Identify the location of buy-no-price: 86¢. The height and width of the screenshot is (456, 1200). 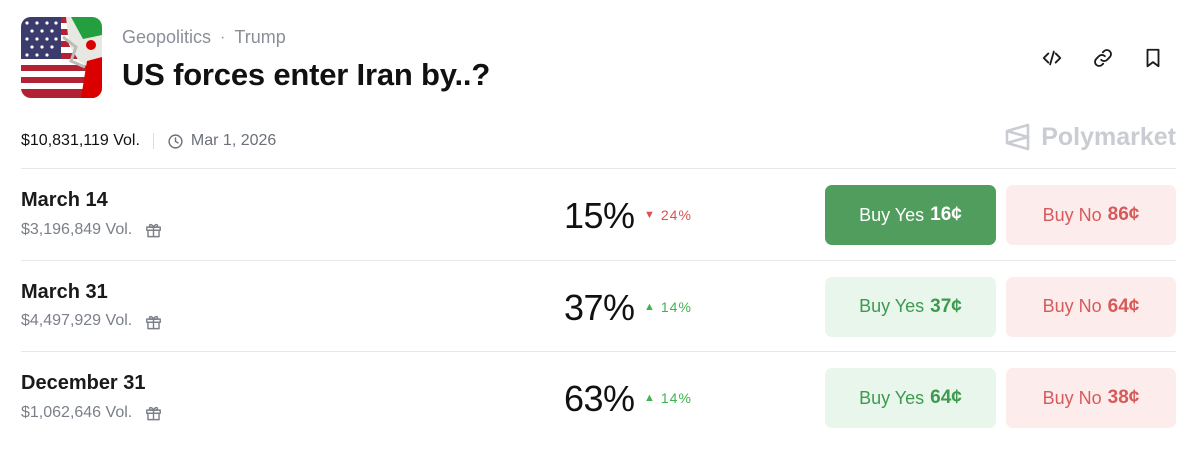
(1123, 214).